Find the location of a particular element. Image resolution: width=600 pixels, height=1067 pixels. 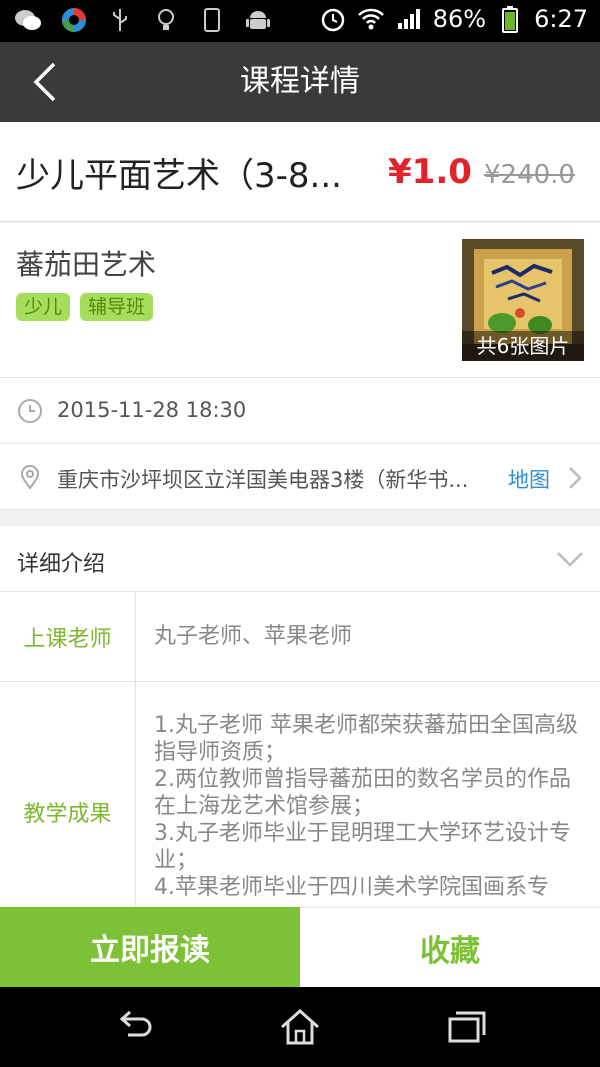

location-row: 重庆市沙坪坝区立洋国美电器3楼（新华书... 地图 is located at coordinates (300, 477).